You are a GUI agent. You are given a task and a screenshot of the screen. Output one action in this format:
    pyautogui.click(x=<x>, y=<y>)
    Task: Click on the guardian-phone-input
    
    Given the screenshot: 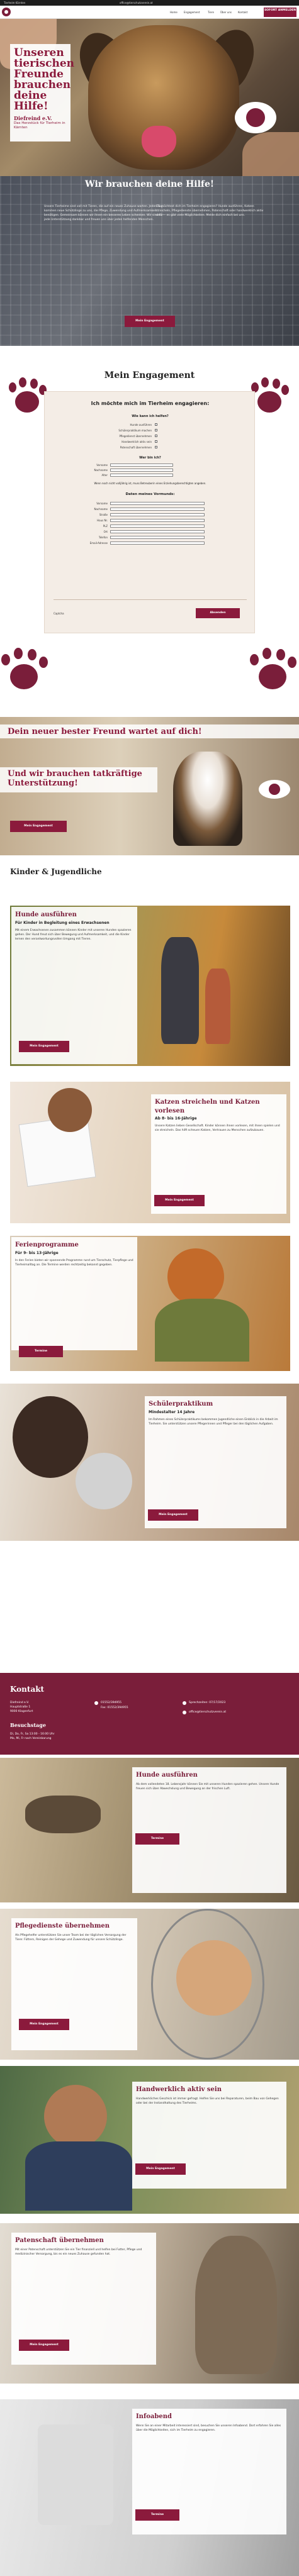 What is the action you would take?
    pyautogui.click(x=157, y=537)
    